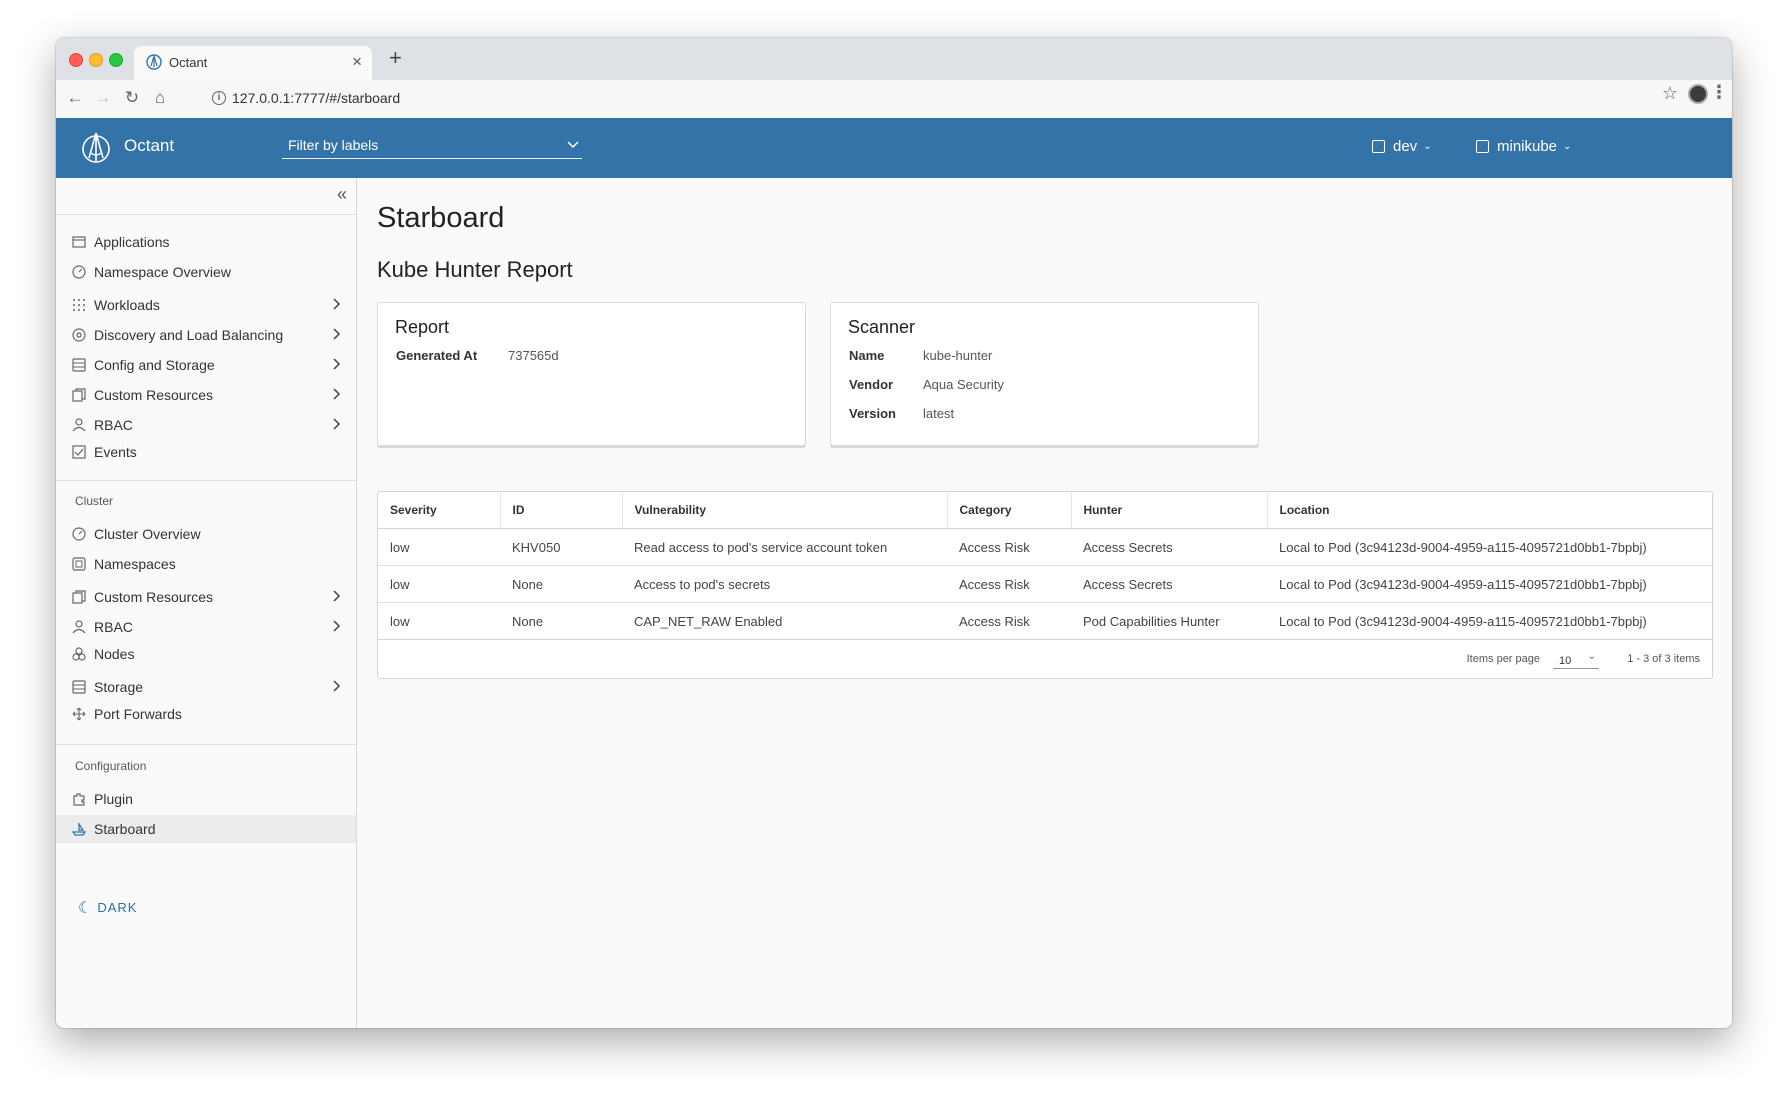 The image size is (1787, 1102). Describe the element at coordinates (958, 355) in the screenshot. I see `field-value: kube-hunter` at that location.